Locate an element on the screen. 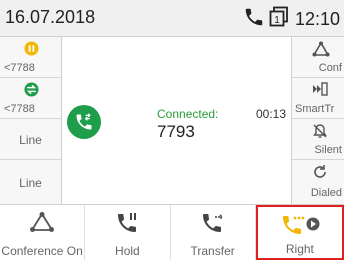 The height and width of the screenshot is (260, 344). softkey-label: Transfer is located at coordinates (212, 251).